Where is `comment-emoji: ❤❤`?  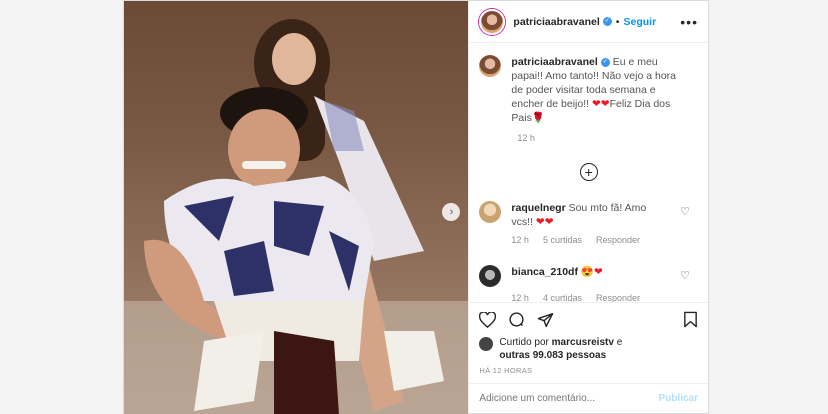
comment-emoji: ❤❤ is located at coordinates (544, 222).